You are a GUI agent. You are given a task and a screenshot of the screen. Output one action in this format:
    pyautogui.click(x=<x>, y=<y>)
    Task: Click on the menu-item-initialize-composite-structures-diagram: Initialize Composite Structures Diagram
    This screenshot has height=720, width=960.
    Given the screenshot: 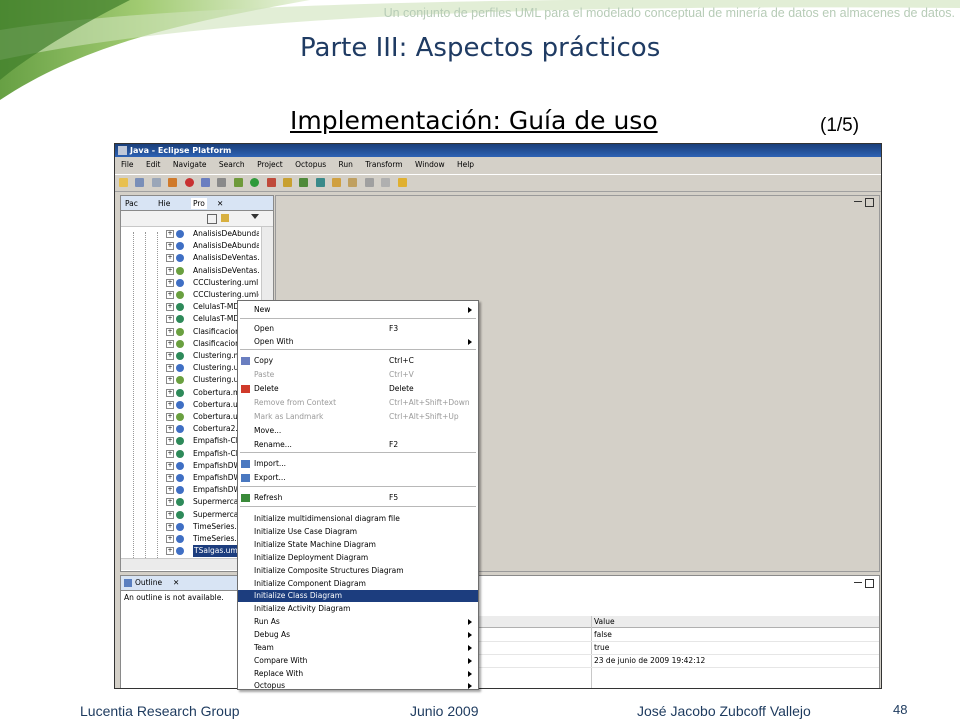 What is the action you would take?
    pyautogui.click(x=358, y=571)
    